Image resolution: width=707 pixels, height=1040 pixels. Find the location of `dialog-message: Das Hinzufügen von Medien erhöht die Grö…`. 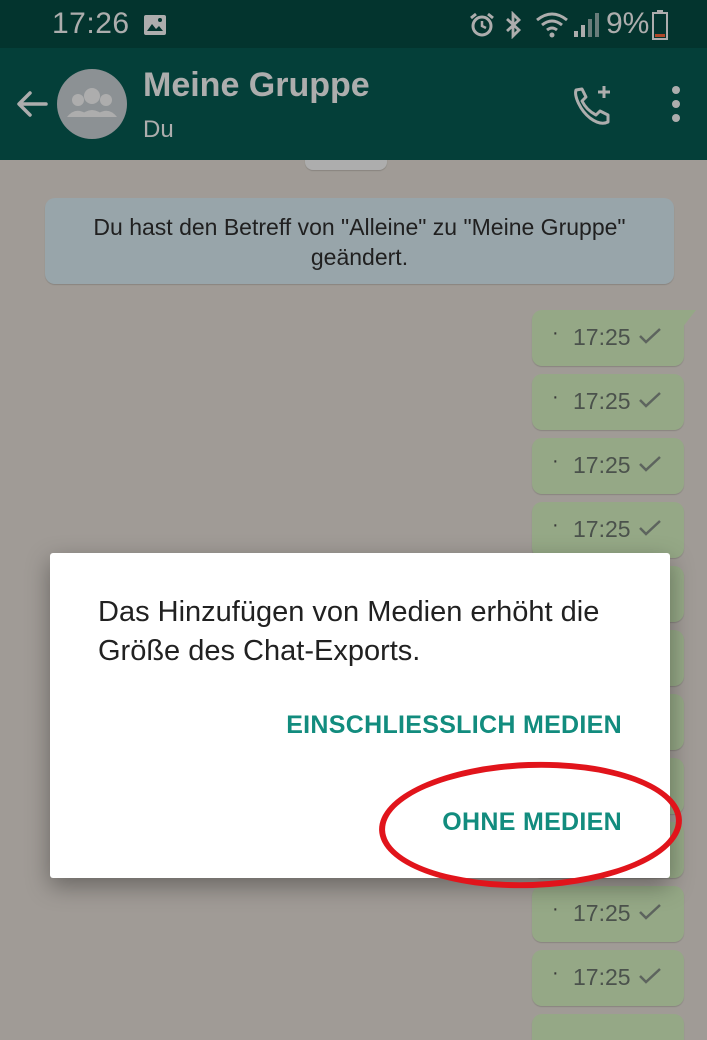

dialog-message: Das Hinzufügen von Medien erhöht die Grö… is located at coordinates (349, 631).